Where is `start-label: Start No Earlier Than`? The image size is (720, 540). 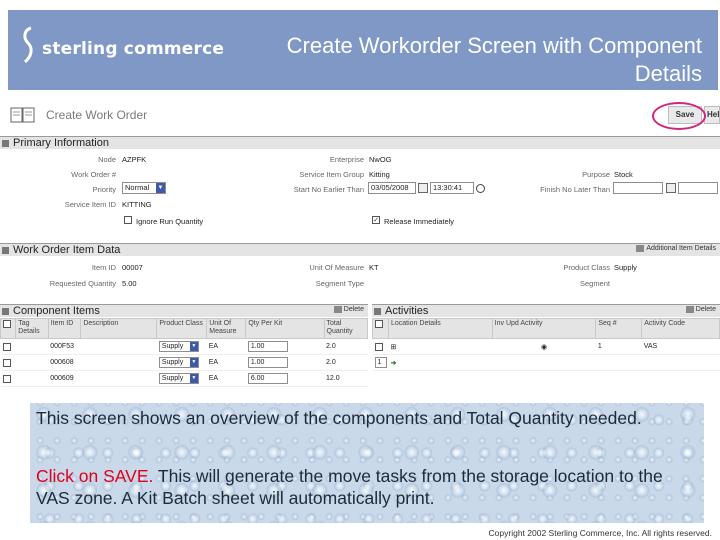 start-label: Start No Earlier Than is located at coordinates (328, 189).